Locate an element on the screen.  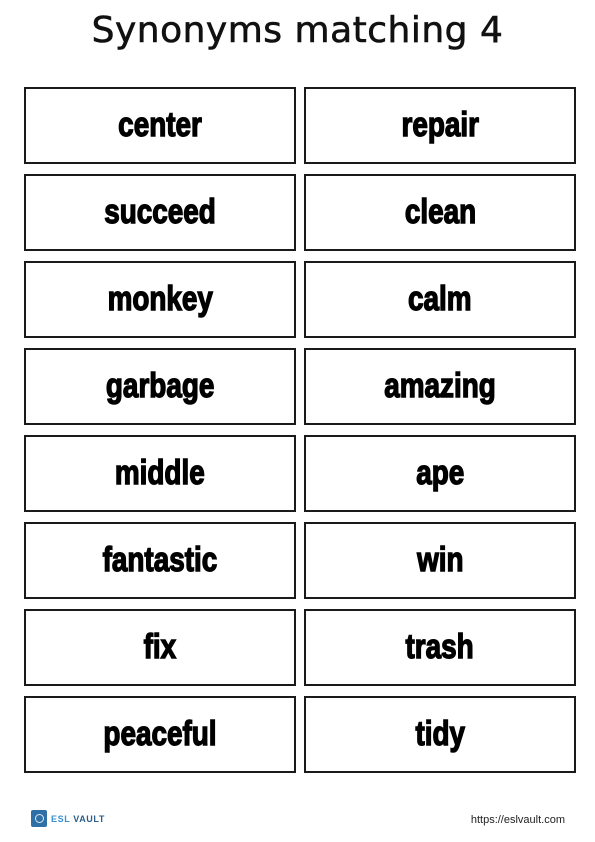
word-card-left: succeed is located at coordinates (160, 212).